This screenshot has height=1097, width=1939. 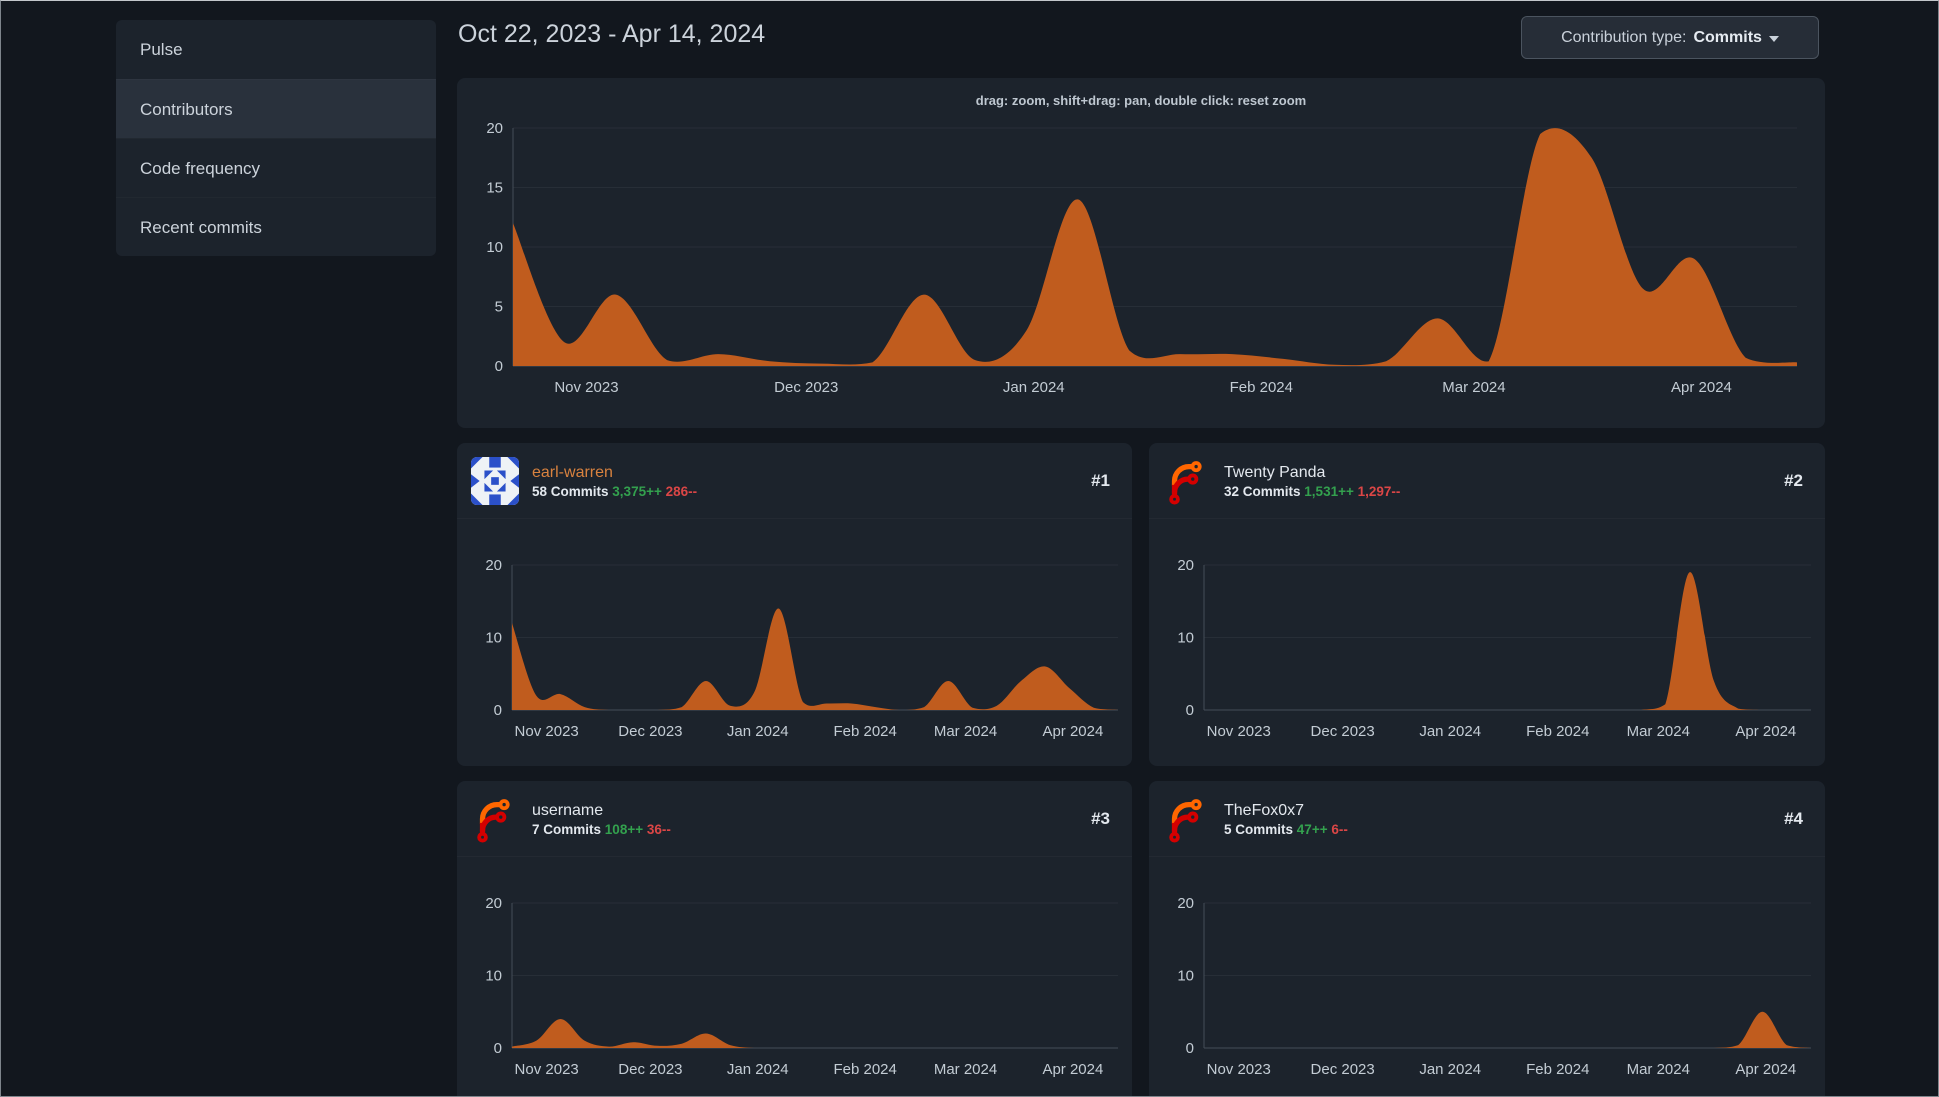 What do you see at coordinates (637, 492) in the screenshot?
I see `additions-count: 3,375++` at bounding box center [637, 492].